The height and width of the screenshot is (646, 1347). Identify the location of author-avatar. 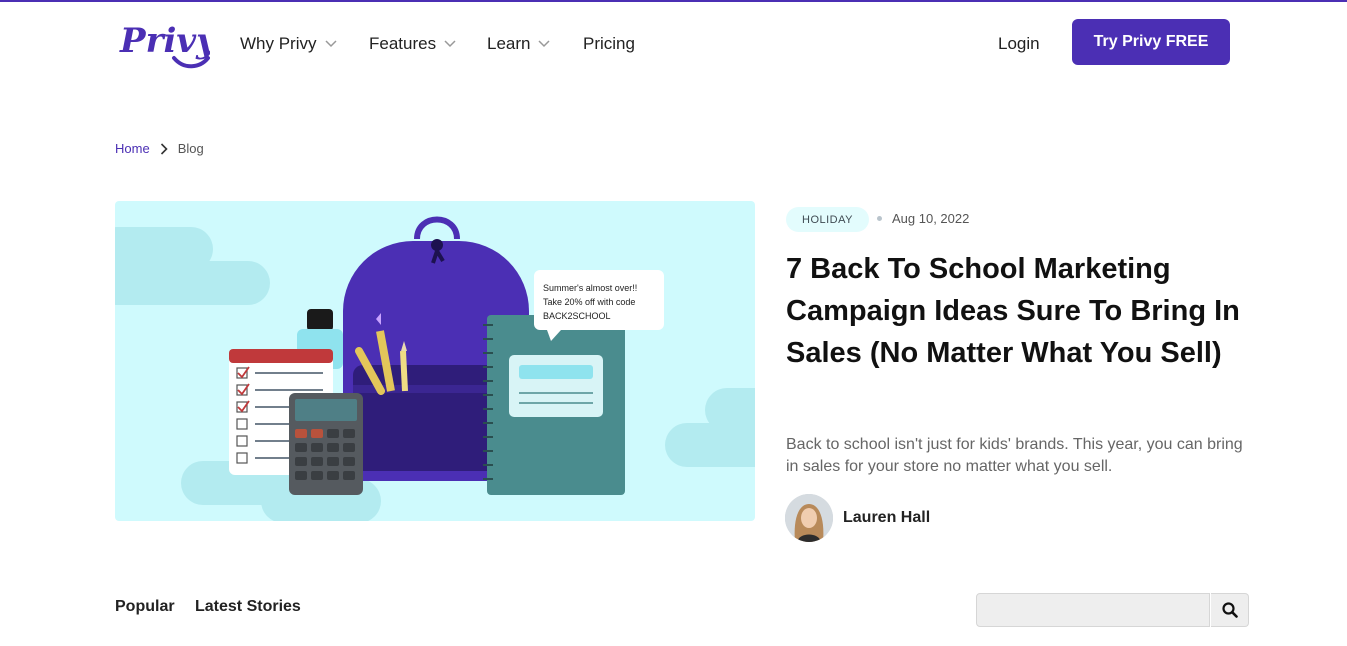
(809, 518).